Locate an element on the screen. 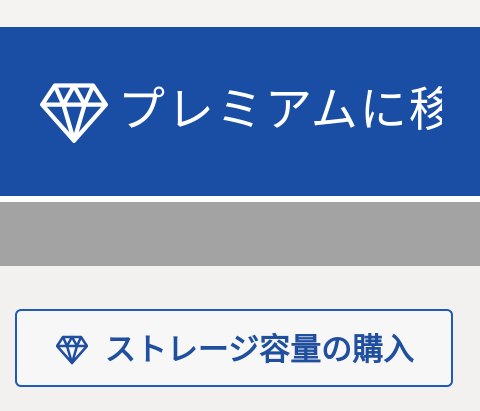  top-strip is located at coordinates (240, 13).